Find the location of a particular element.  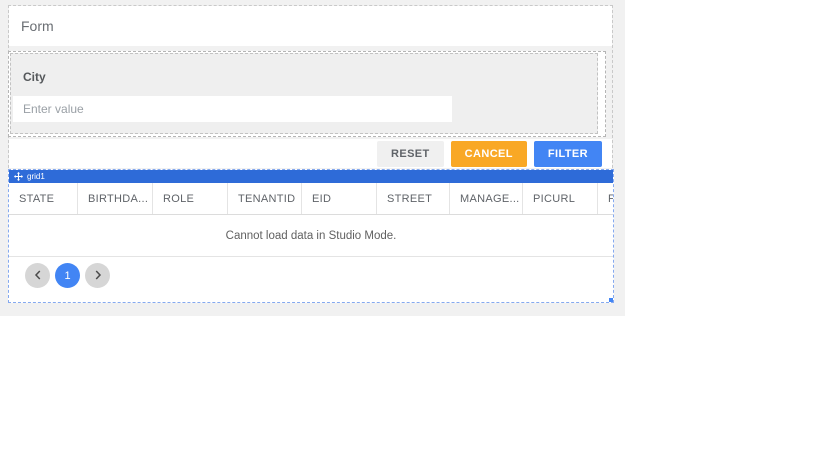

move-icon is located at coordinates (18, 176).